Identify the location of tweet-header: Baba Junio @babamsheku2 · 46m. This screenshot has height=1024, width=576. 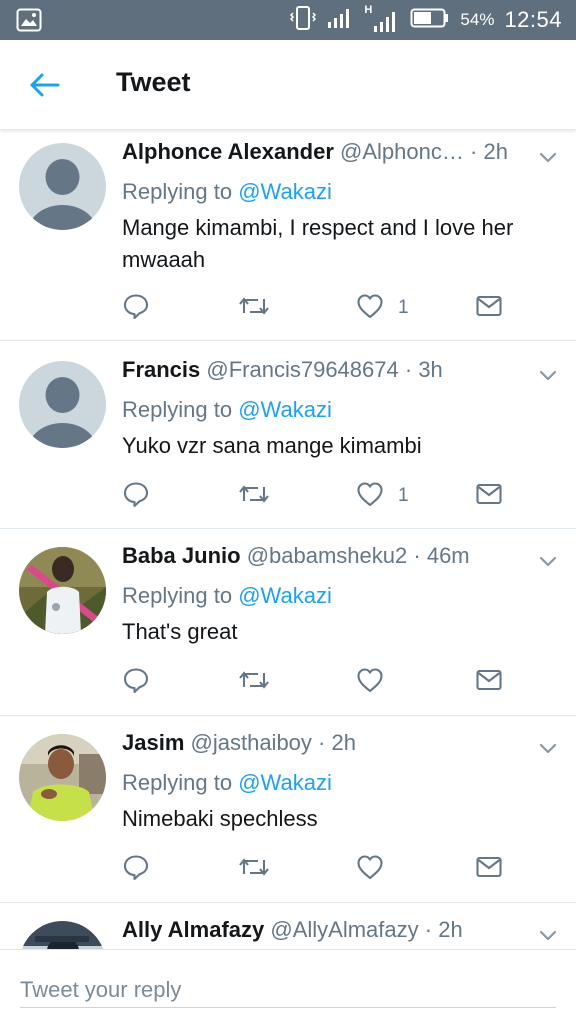
(324, 558).